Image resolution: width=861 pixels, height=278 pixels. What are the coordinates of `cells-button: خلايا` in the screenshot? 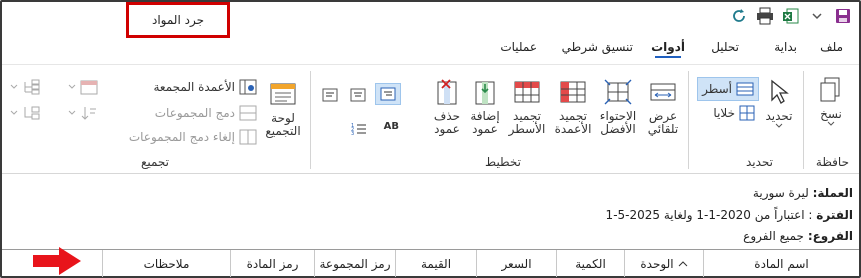 It's located at (734, 113).